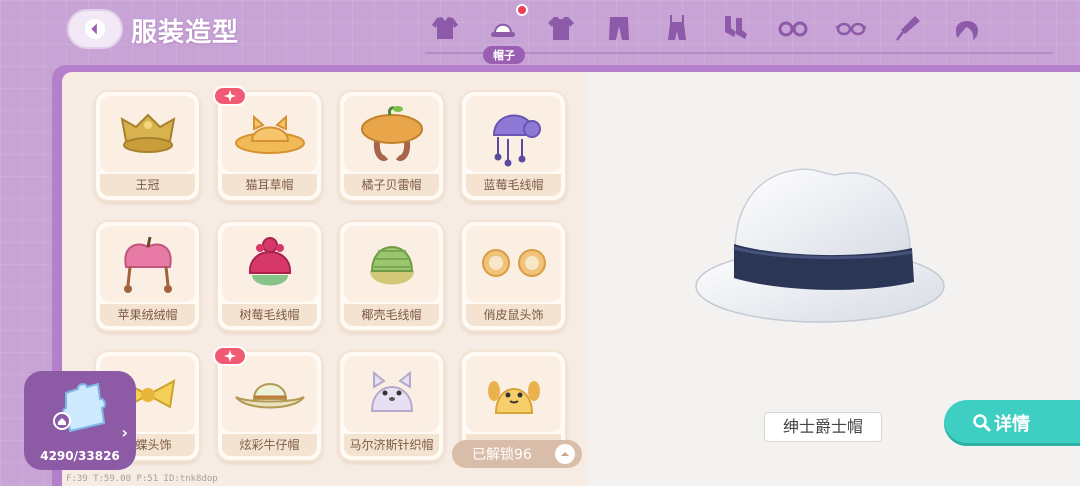 This screenshot has width=1080, height=486. Describe the element at coordinates (147, 133) in the screenshot. I see `crown-icon` at that location.